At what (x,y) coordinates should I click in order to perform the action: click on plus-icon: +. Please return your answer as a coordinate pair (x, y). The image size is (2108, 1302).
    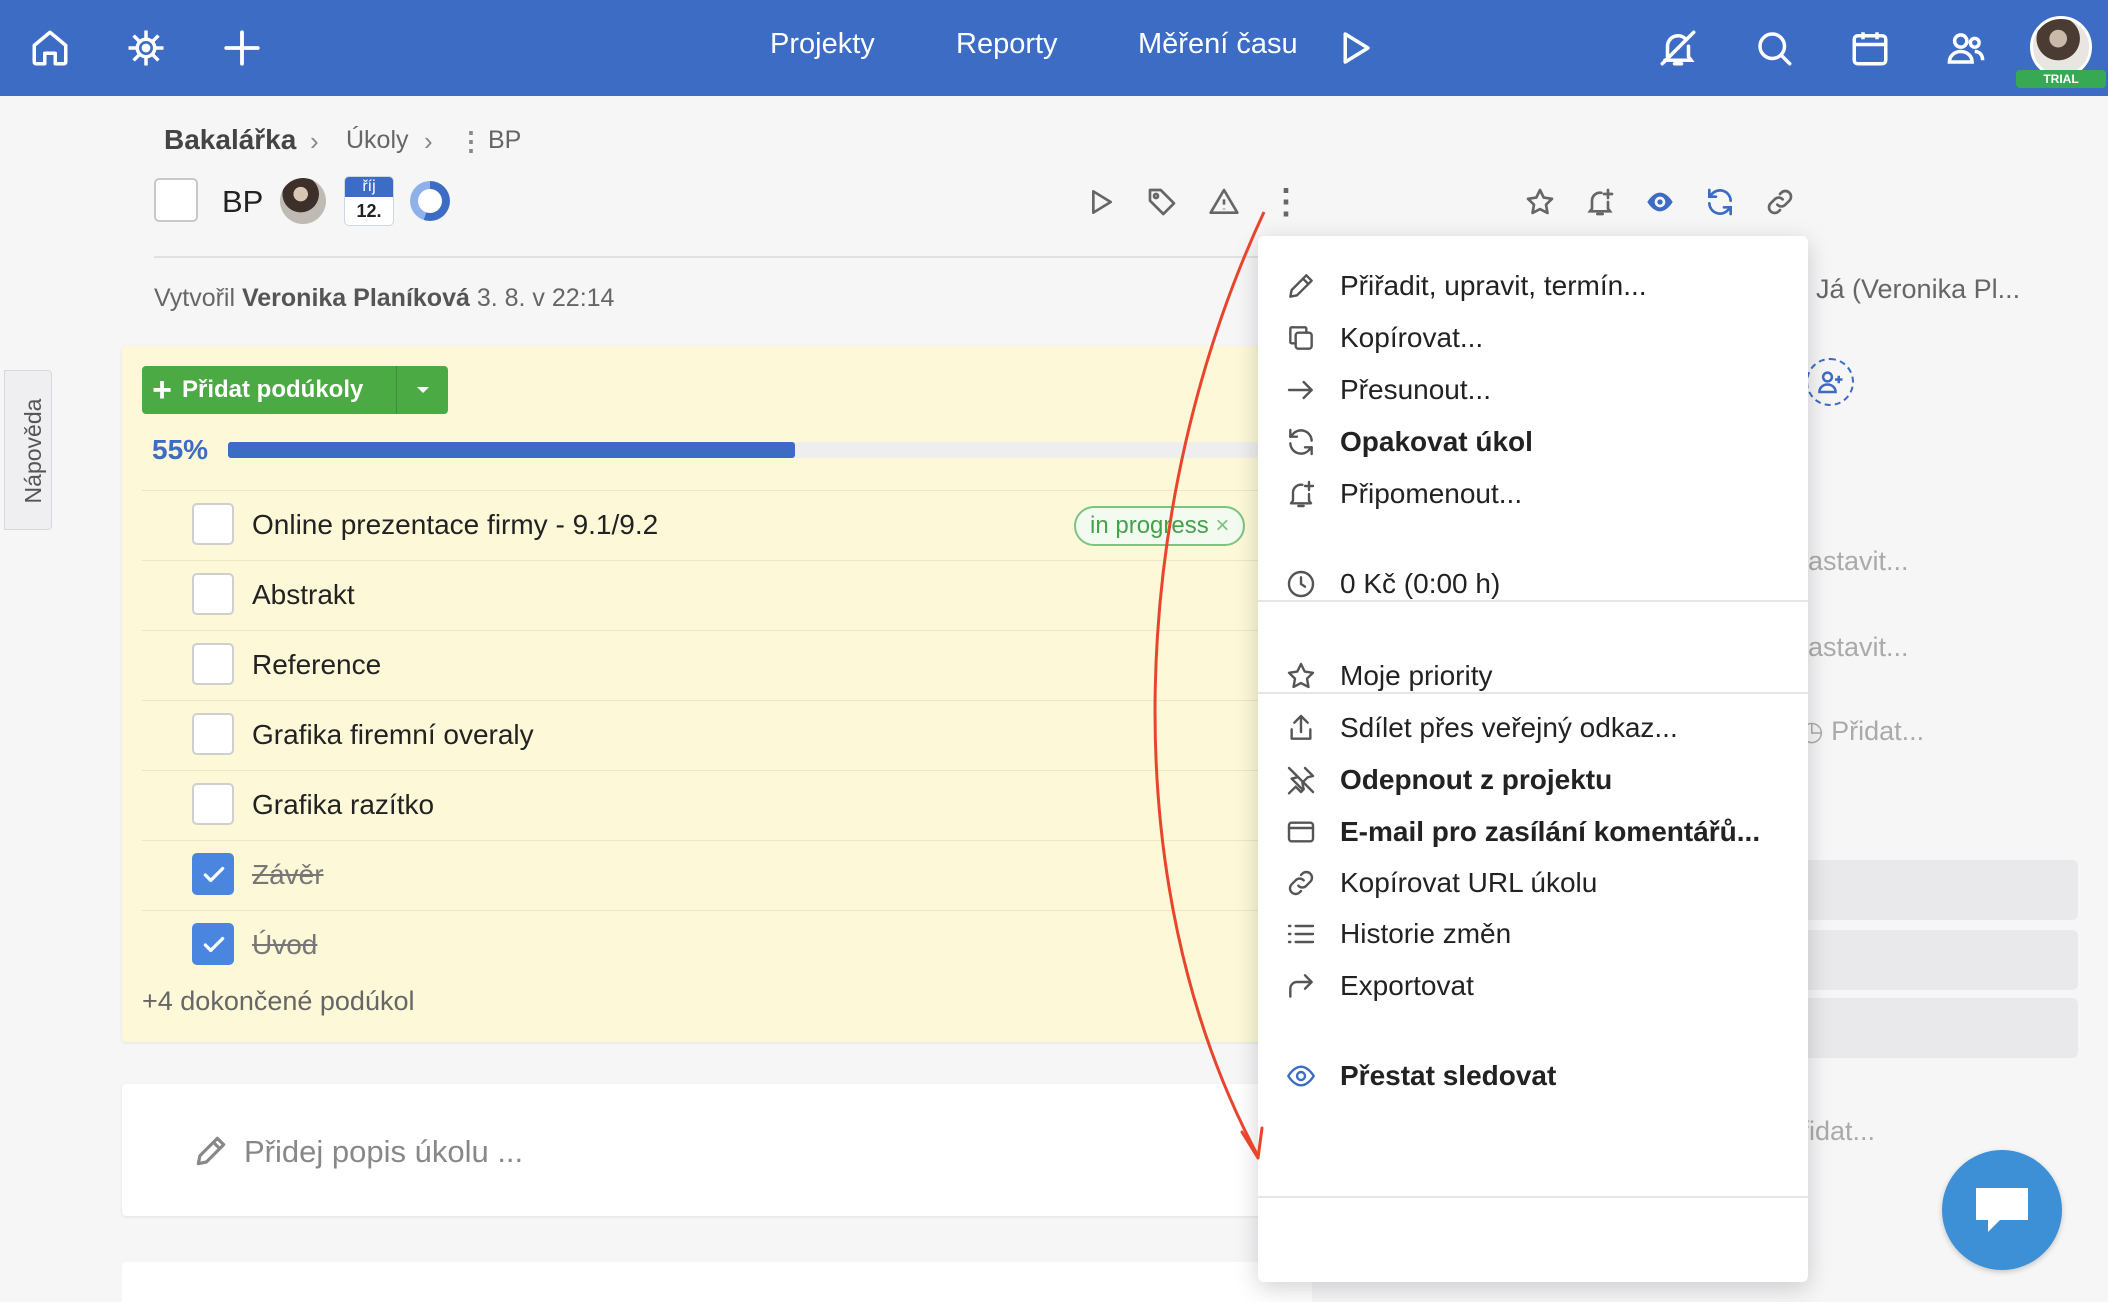
    Looking at the image, I should click on (162, 390).